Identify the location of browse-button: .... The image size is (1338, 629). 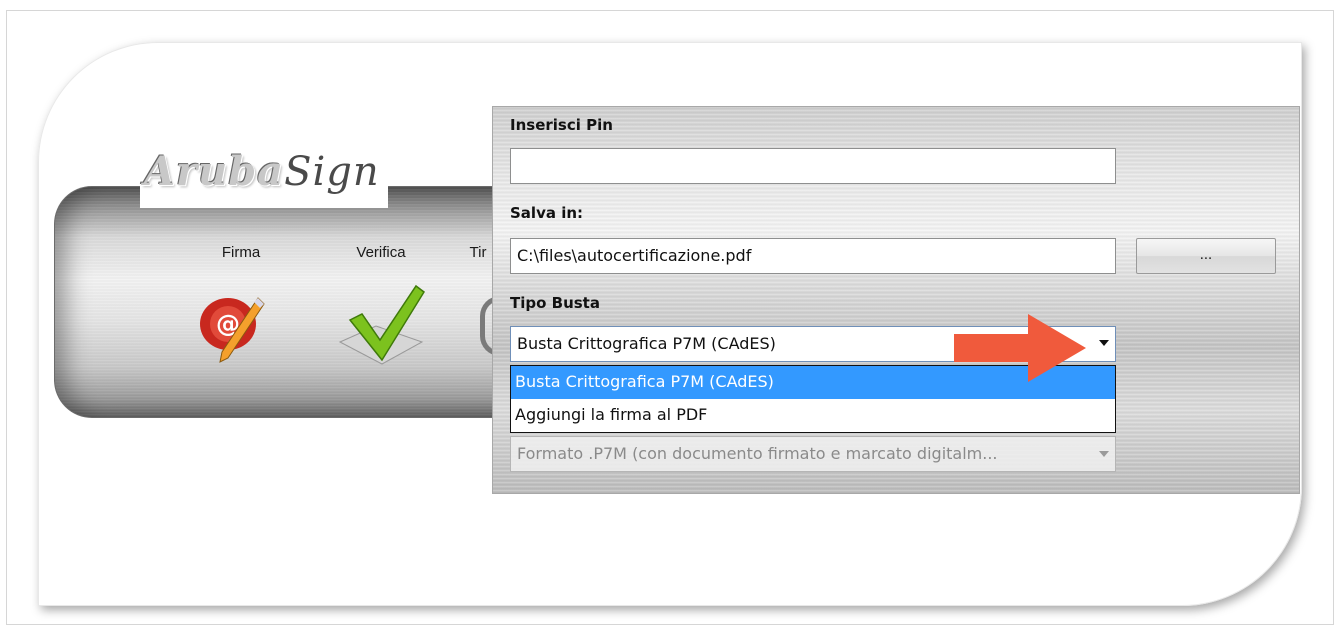
(1206, 256).